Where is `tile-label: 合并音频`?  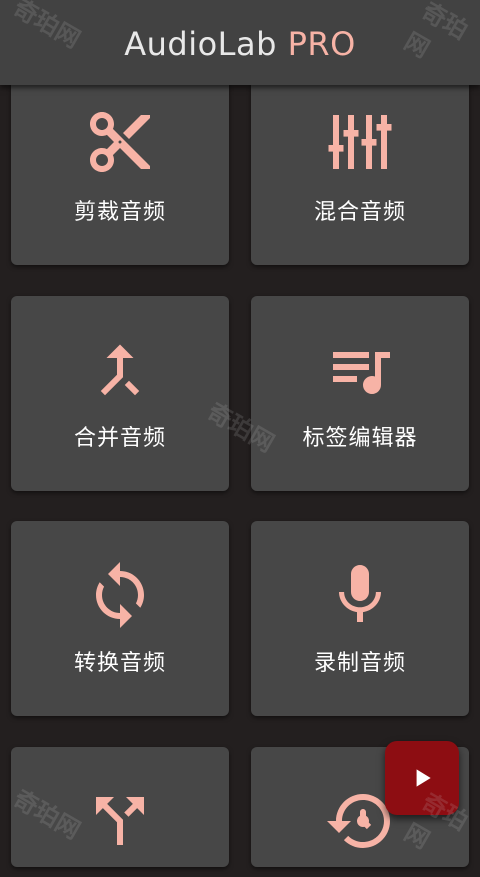 tile-label: 合并音频 is located at coordinates (119, 438).